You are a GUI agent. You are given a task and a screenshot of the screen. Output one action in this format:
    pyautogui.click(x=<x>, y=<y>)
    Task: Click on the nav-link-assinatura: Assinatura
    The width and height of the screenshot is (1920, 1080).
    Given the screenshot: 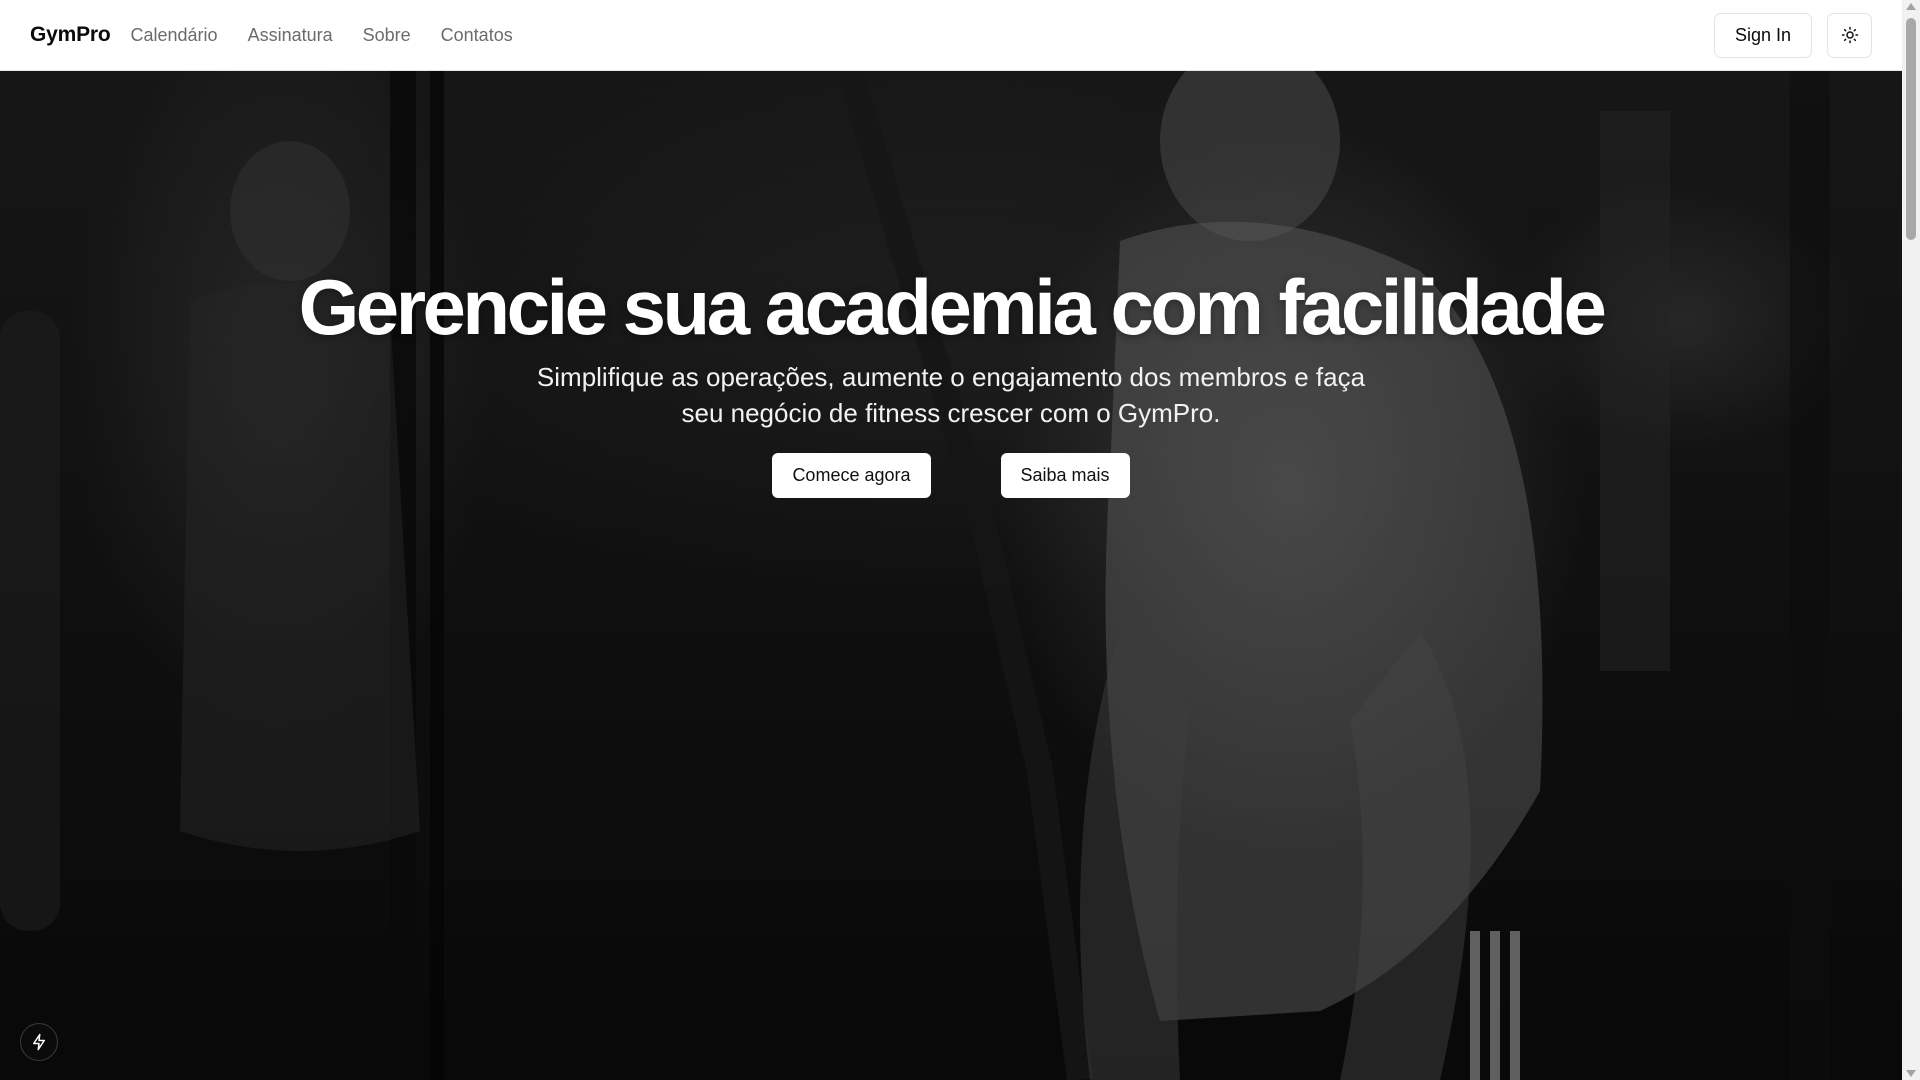 What is the action you would take?
    pyautogui.click(x=290, y=35)
    